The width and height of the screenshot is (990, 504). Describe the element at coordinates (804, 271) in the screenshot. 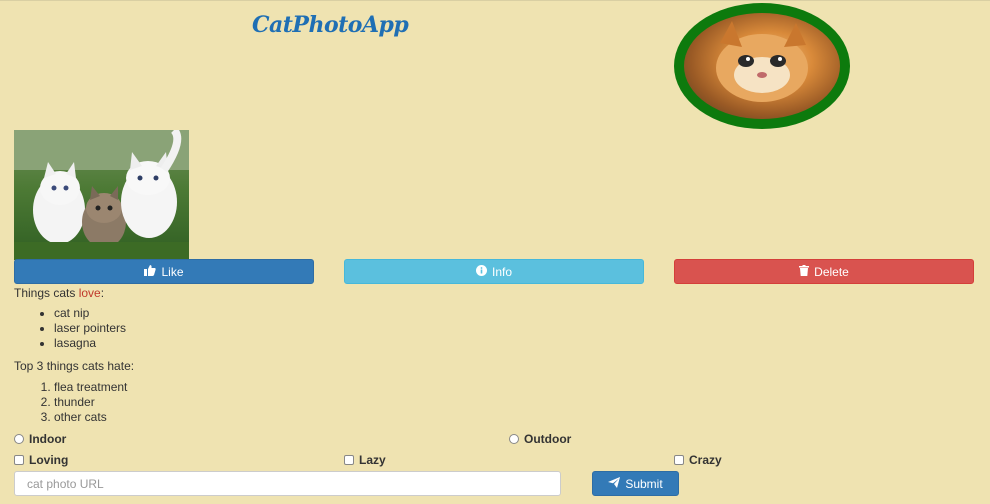

I see `trash-icon` at that location.